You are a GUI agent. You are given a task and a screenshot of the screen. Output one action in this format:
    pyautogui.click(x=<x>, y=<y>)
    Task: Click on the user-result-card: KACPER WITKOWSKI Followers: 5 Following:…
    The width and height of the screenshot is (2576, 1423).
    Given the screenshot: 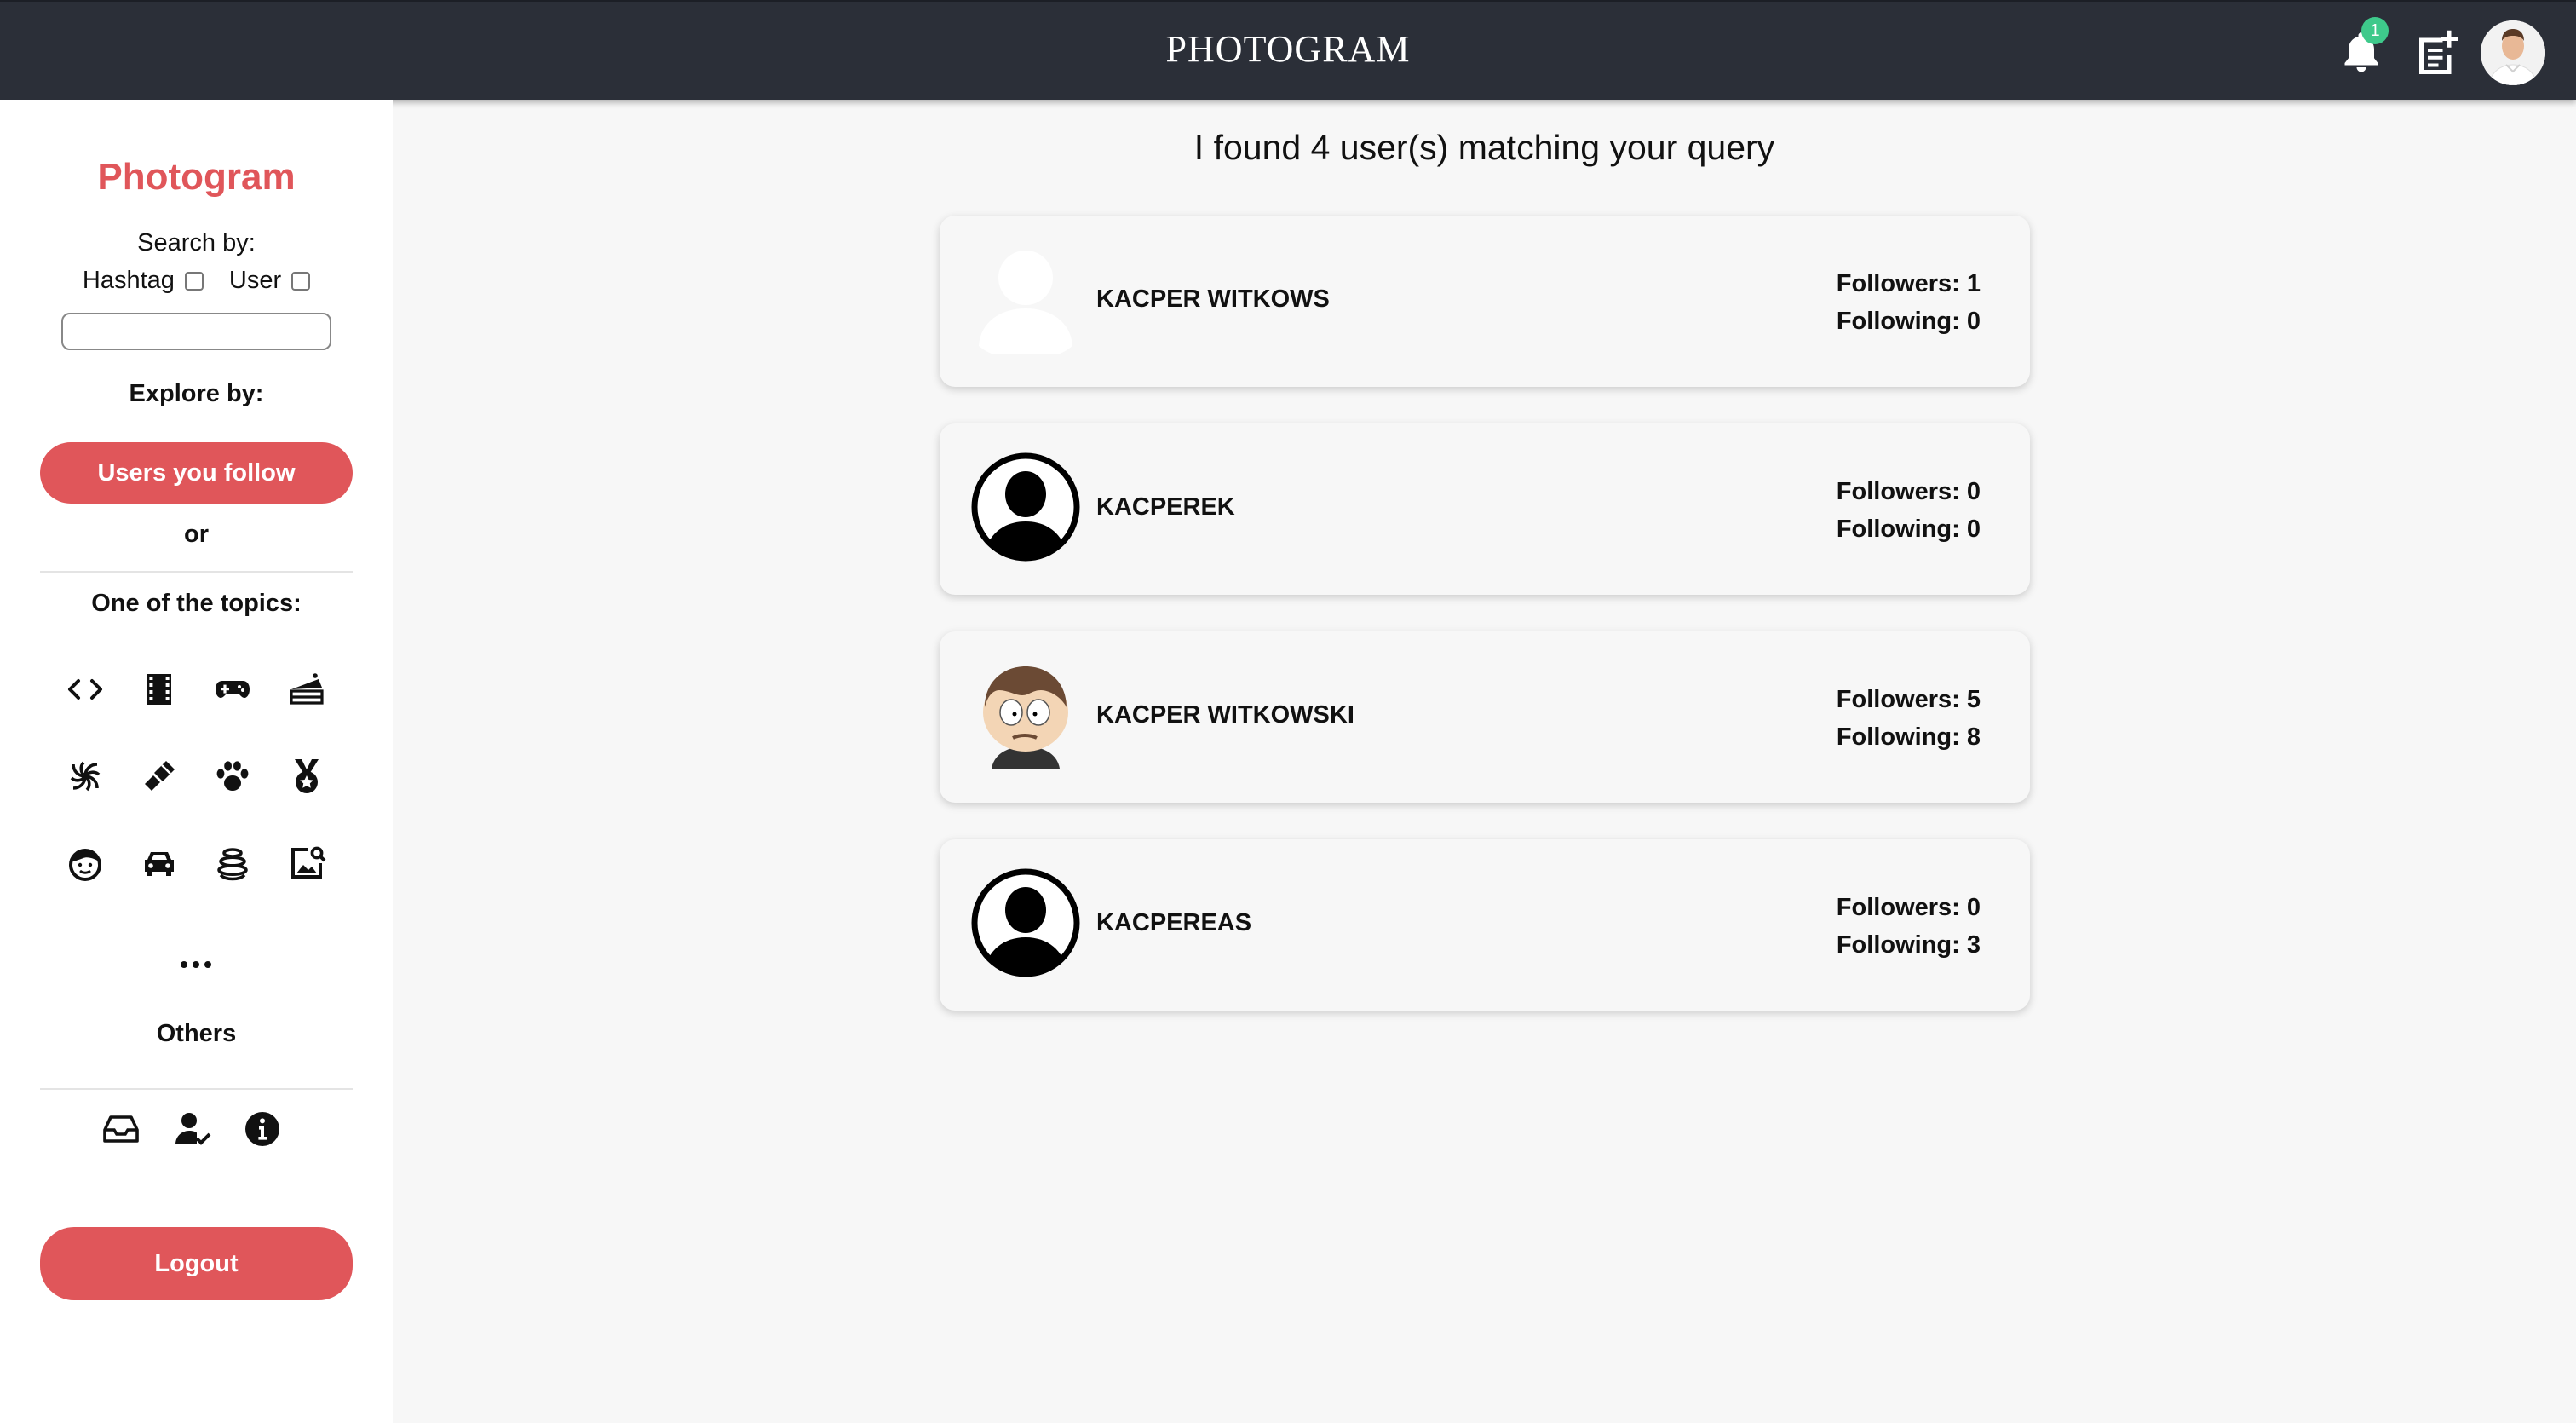 What is the action you would take?
    pyautogui.click(x=1485, y=717)
    